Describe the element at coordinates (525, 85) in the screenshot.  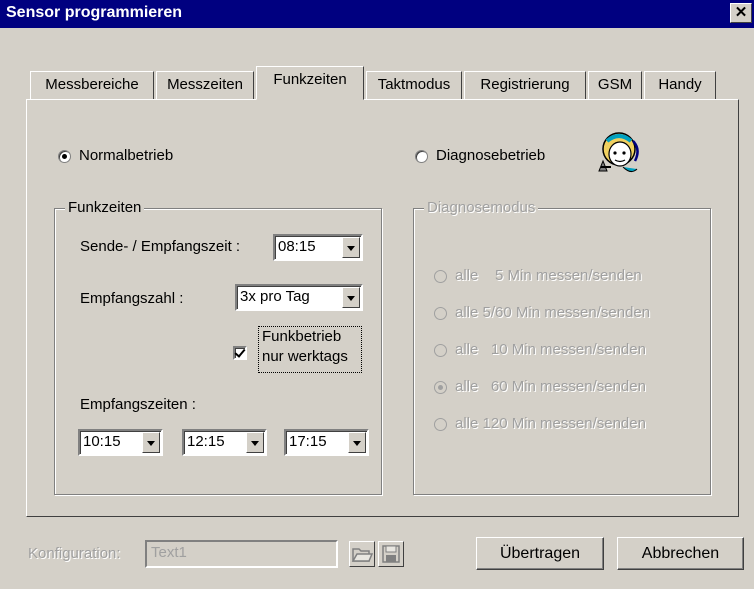
I see `tab-registrierung: Registrierung` at that location.